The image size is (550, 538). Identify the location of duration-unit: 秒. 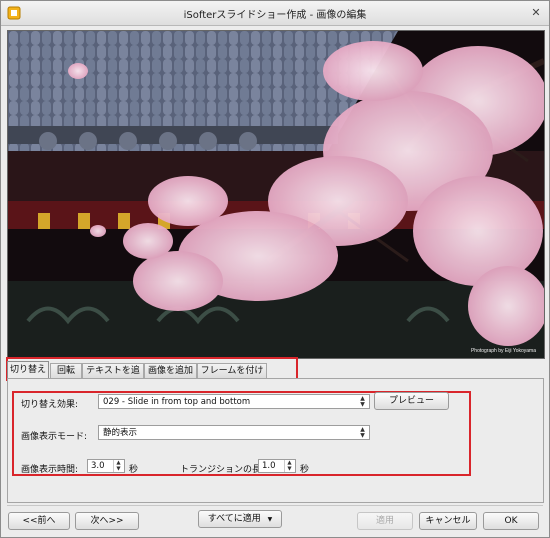
(134, 470).